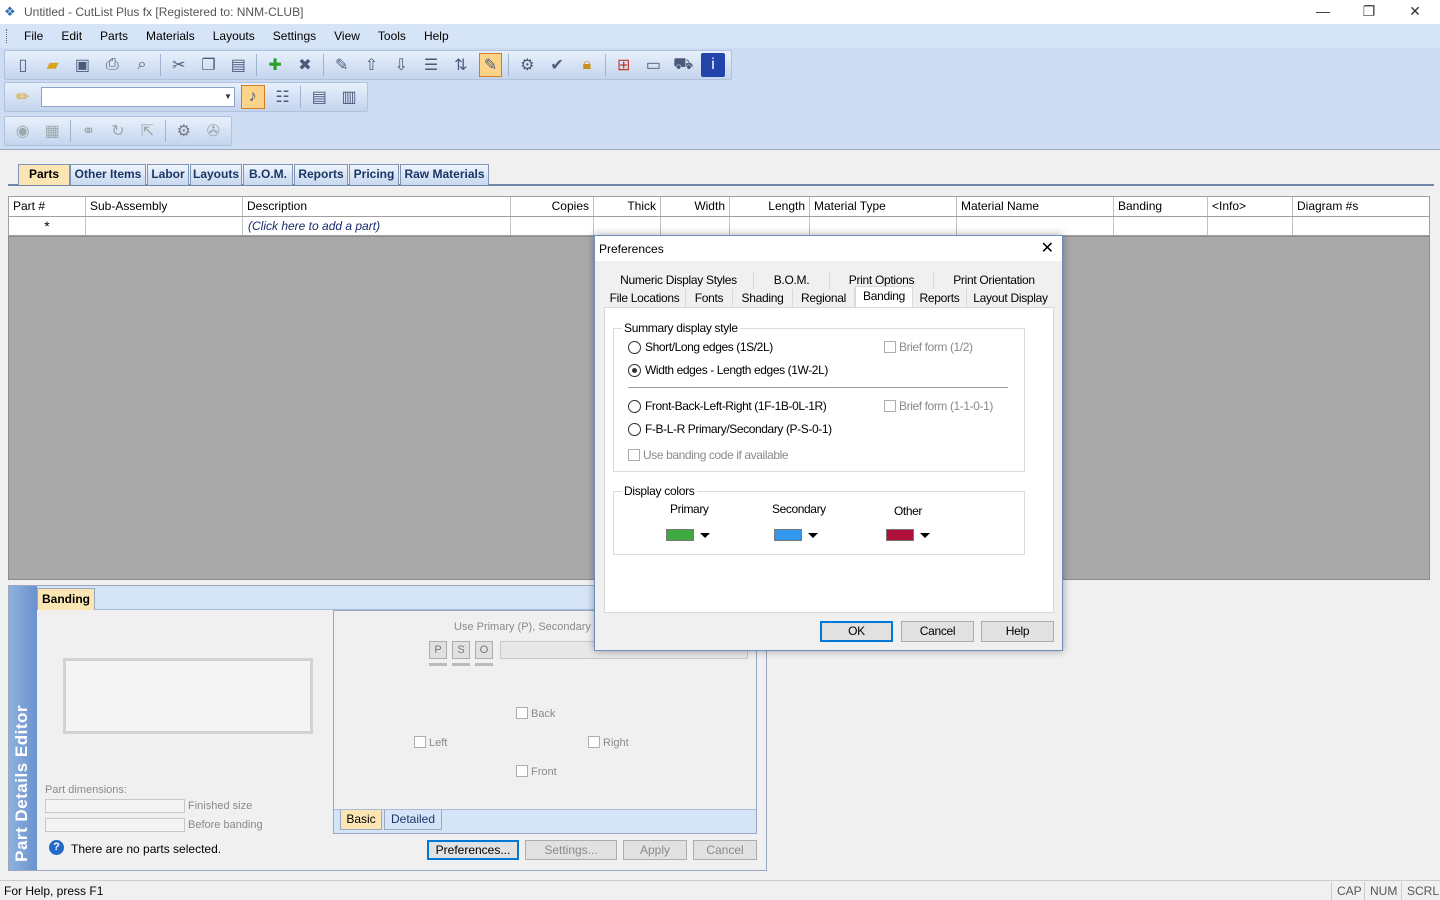 The height and width of the screenshot is (900, 1440). I want to click on option-fblr-primary-secondary: F-B-L-R Primary/Secondary (P-S-0-1), so click(730, 429).